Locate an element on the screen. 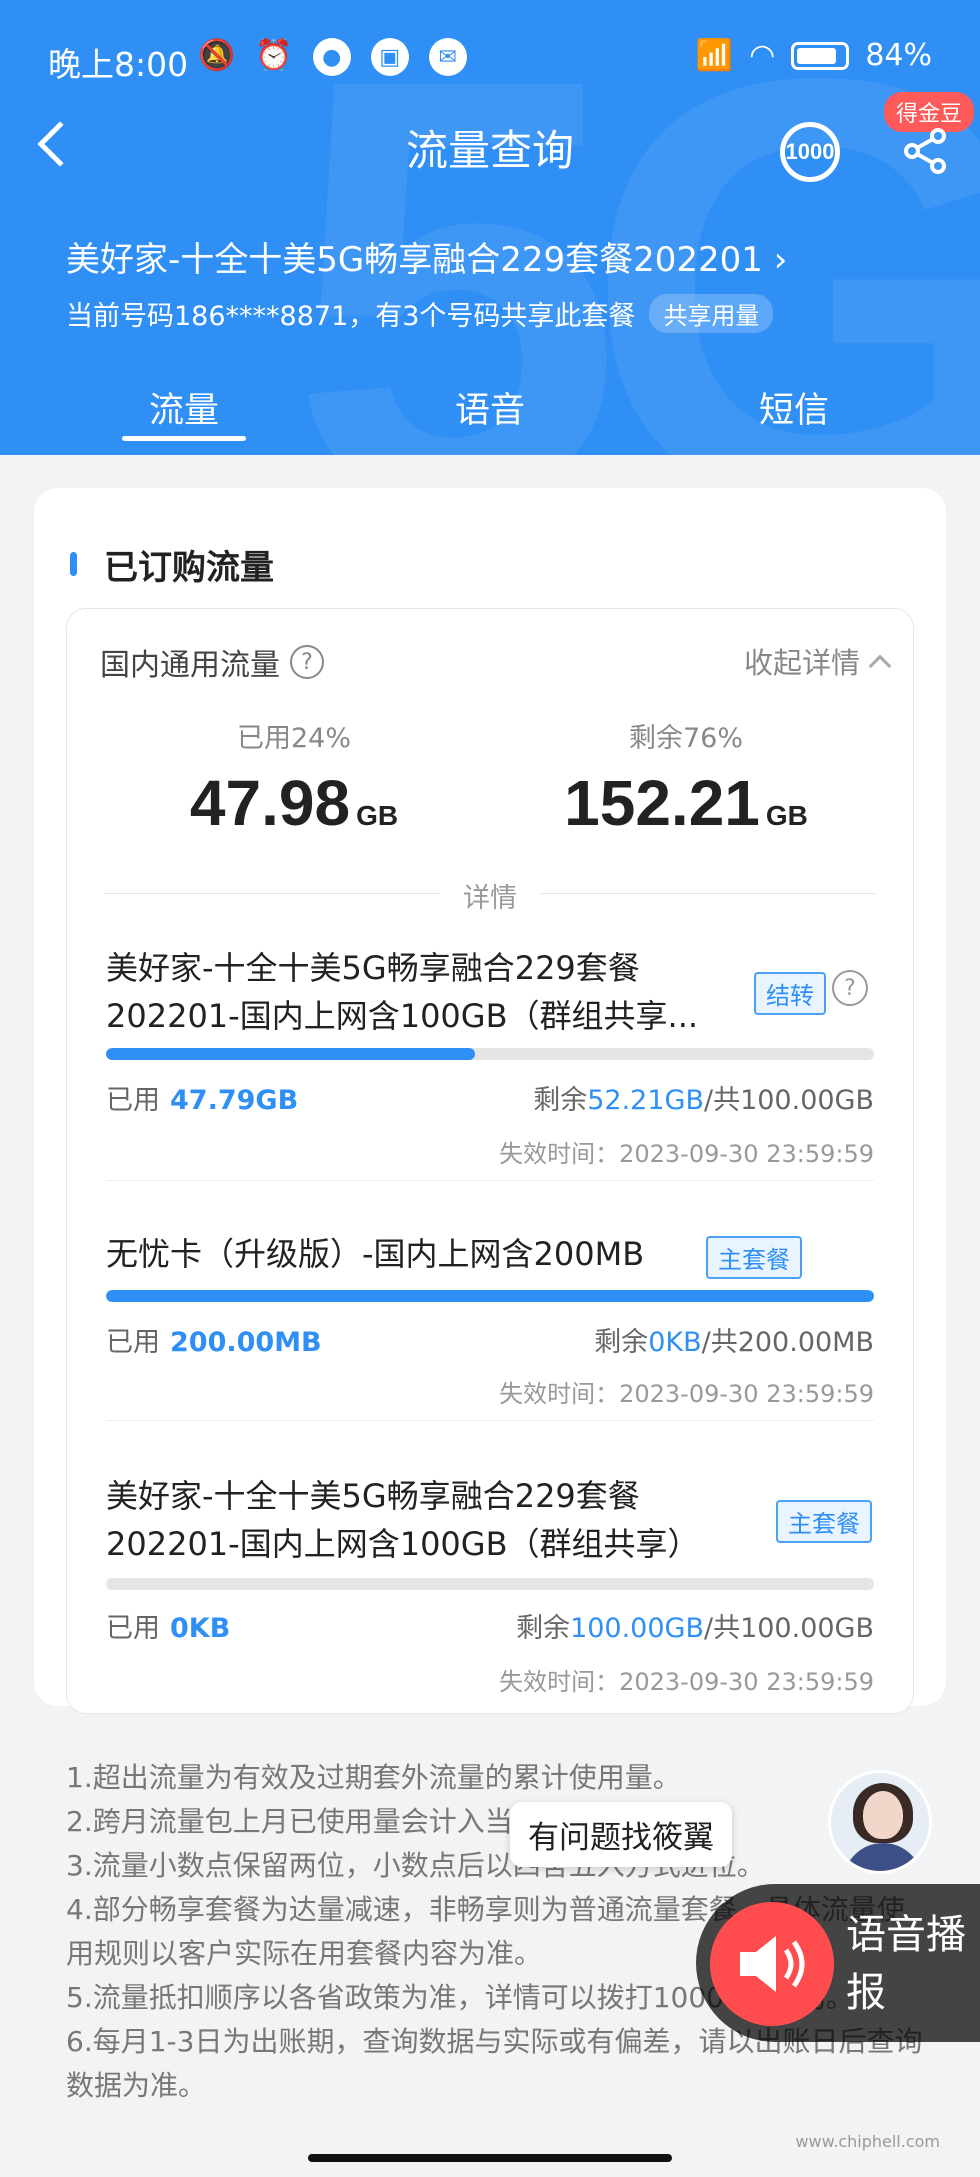 This screenshot has width=980, height=2177. tab-voice: 语音 is located at coordinates (490, 407).